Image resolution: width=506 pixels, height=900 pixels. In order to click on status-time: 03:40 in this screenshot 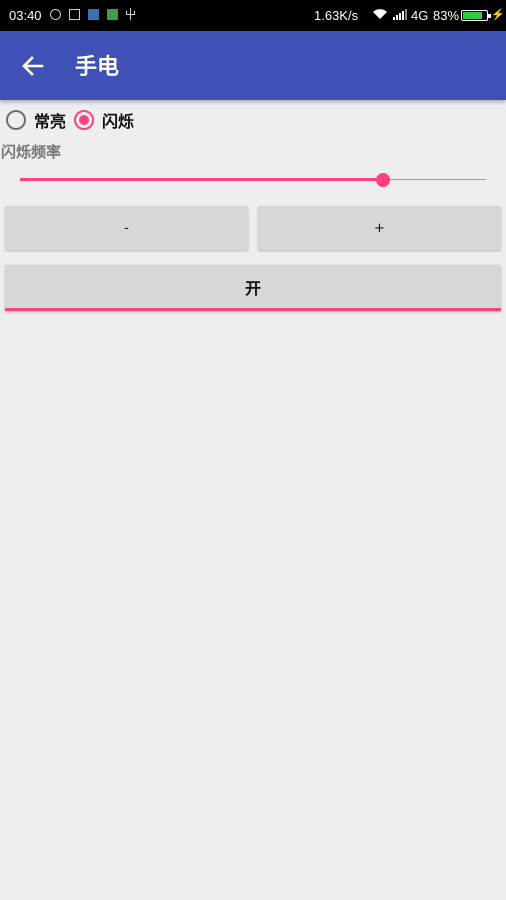, I will do `click(25, 15)`.